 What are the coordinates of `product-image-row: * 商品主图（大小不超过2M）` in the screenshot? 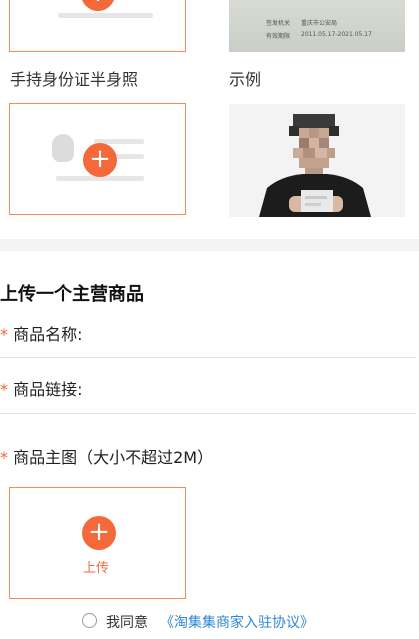 It's located at (209, 455).